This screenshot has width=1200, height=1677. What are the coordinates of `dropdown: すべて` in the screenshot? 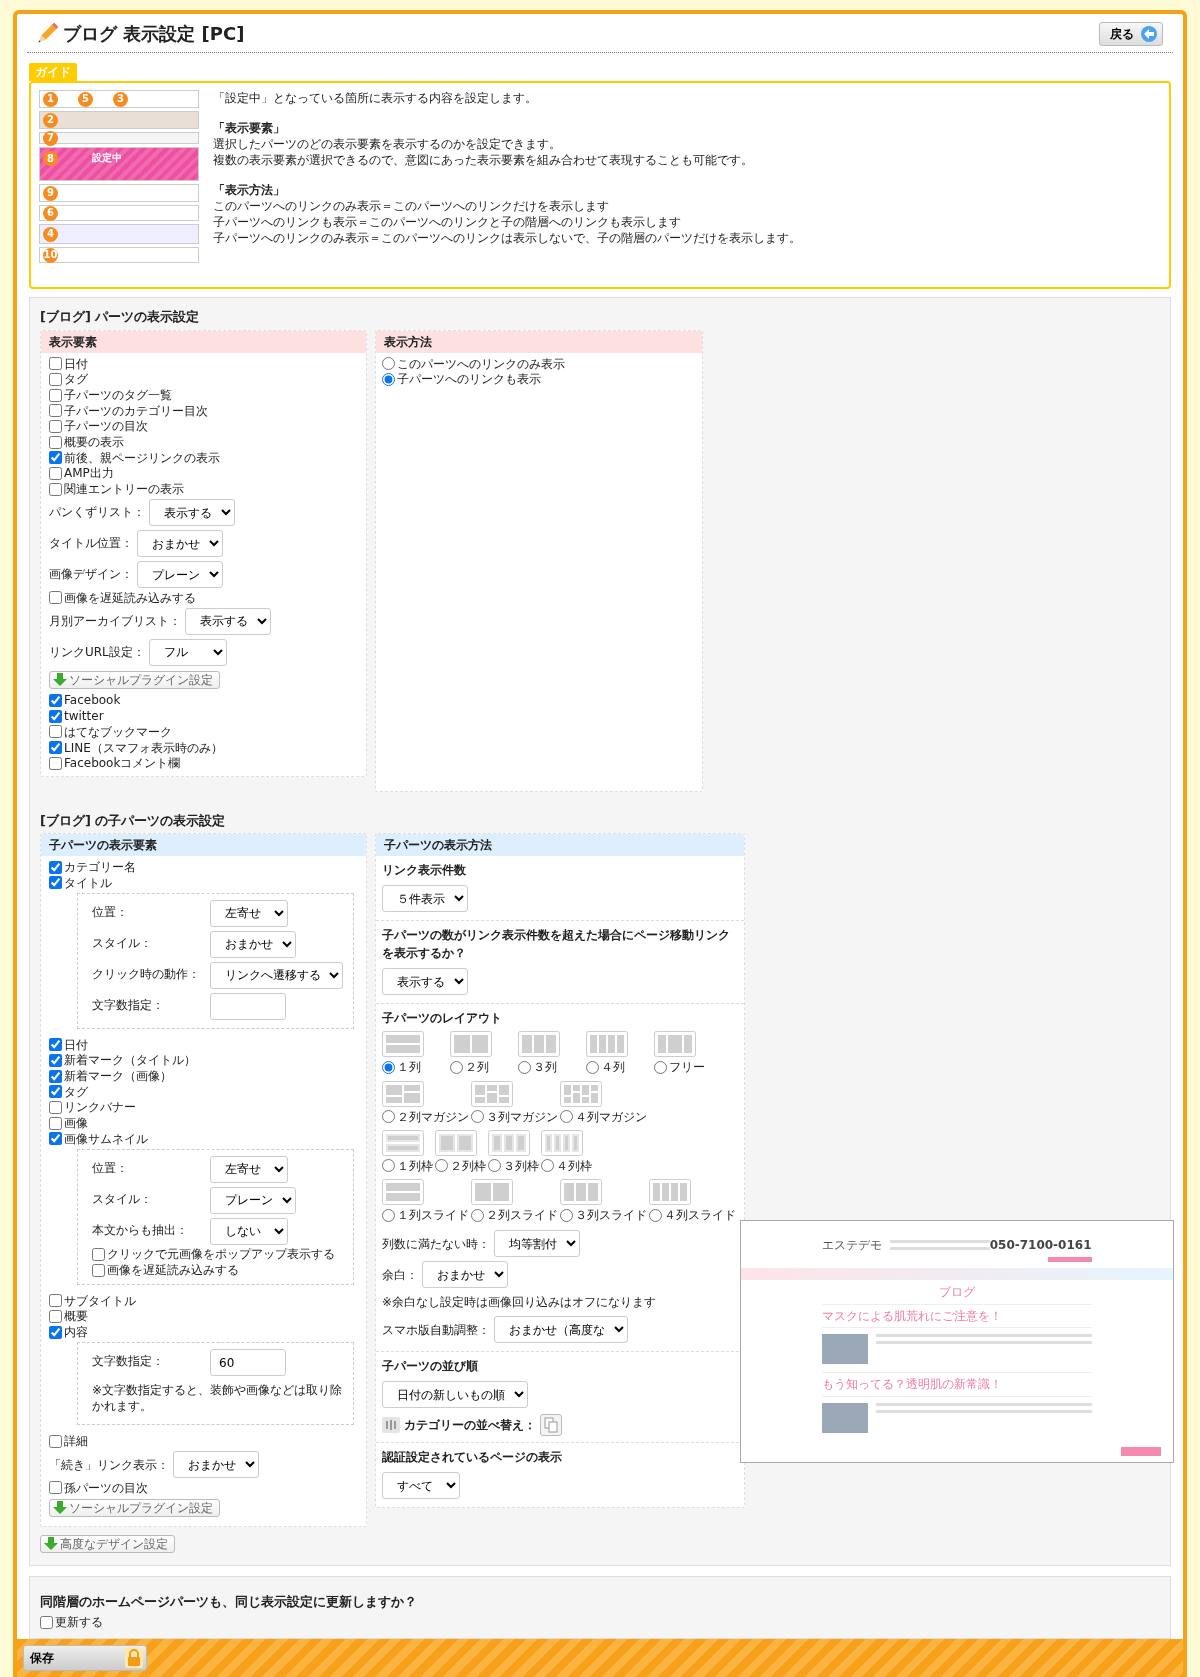 It's located at (421, 1486).